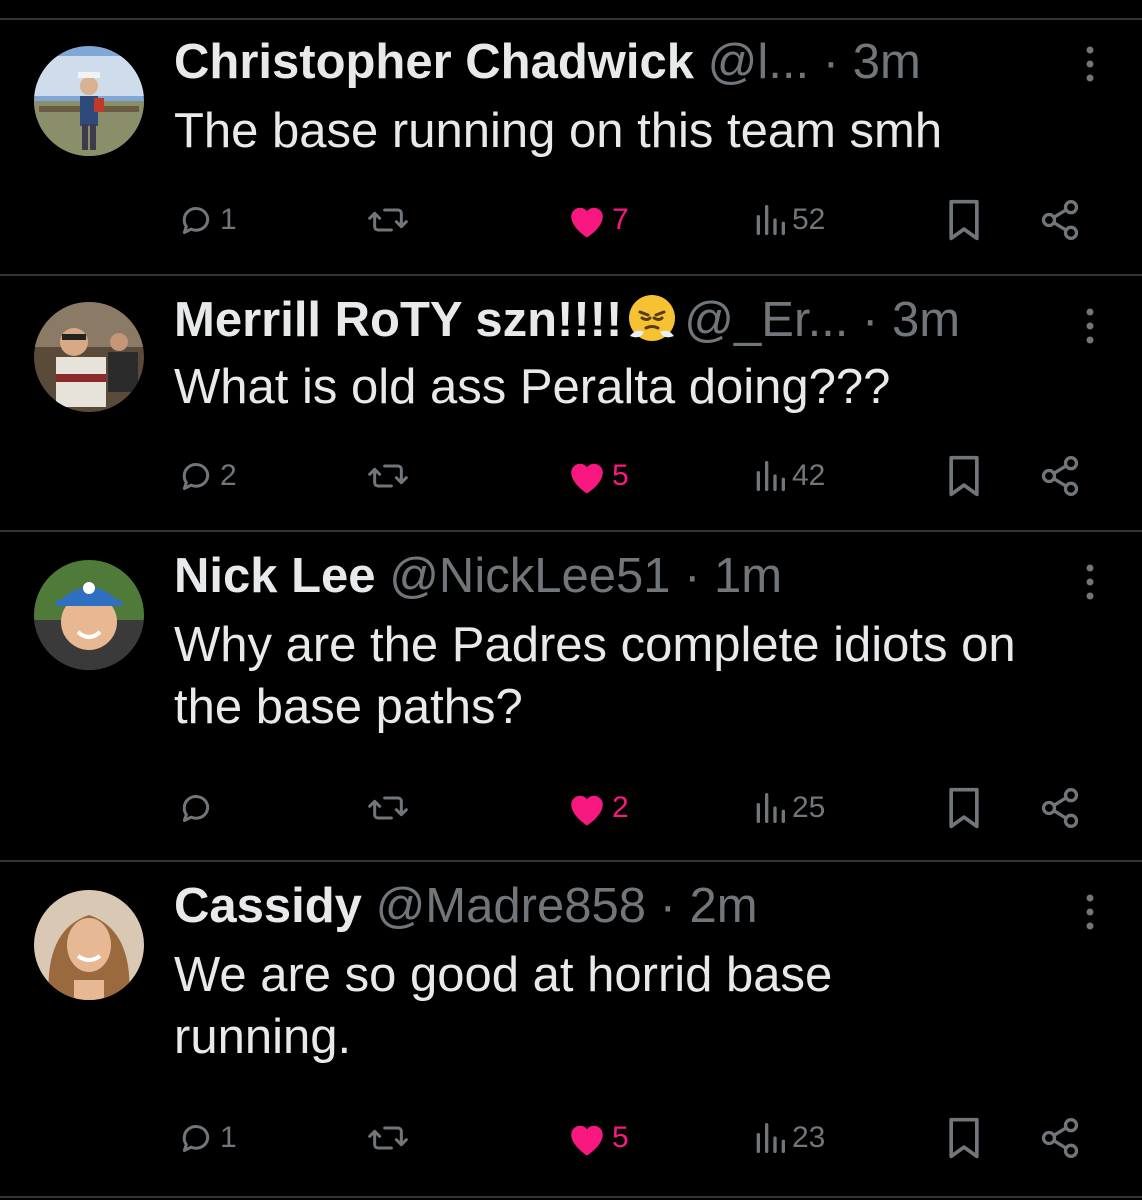 The height and width of the screenshot is (1200, 1142). What do you see at coordinates (748, 576) in the screenshot?
I see `timestamp: 1m` at bounding box center [748, 576].